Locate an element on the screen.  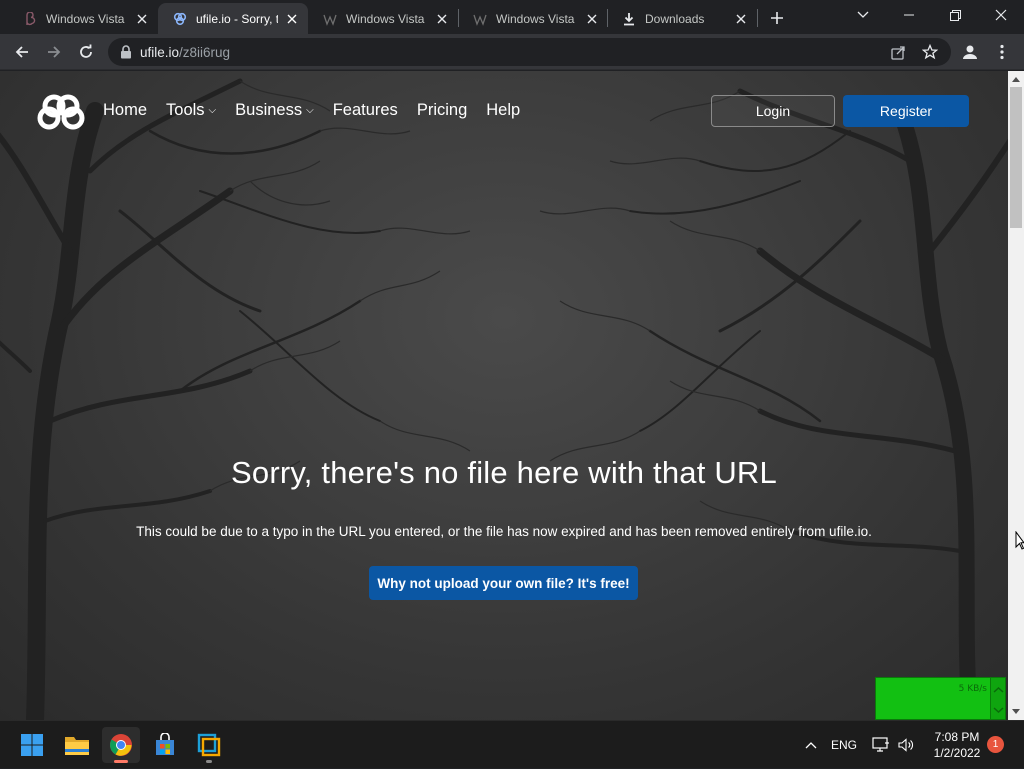
minimize-icon is located at coordinates (909, 15).